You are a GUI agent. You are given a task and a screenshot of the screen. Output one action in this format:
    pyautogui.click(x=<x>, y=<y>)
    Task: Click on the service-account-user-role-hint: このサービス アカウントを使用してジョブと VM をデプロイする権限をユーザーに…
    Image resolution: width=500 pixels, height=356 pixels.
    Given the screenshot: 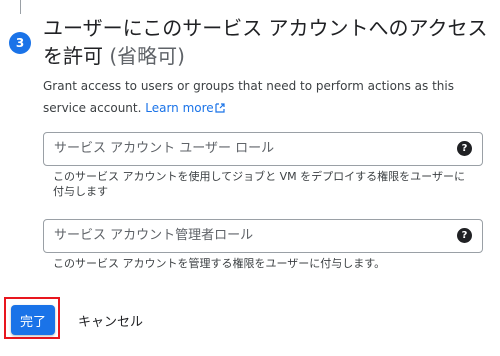 What is the action you would take?
    pyautogui.click(x=259, y=184)
    